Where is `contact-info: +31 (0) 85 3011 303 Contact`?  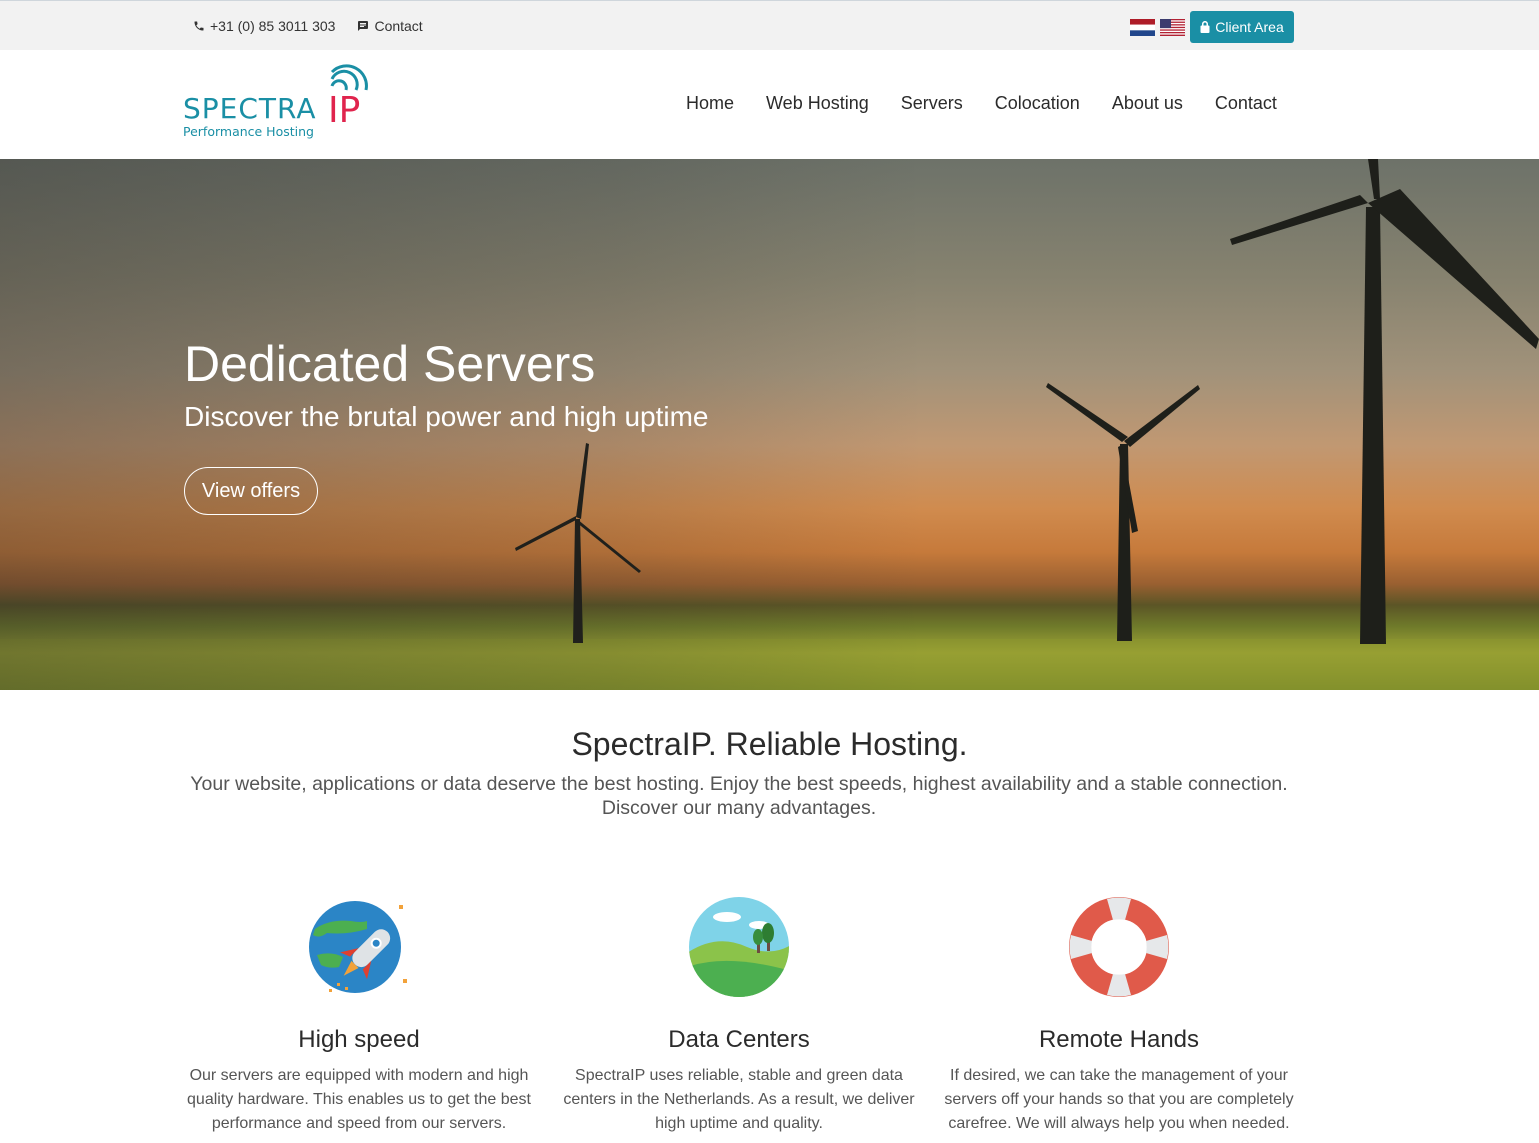
contact-info: +31 (0) 85 3011 303 Contact is located at coordinates (319, 26).